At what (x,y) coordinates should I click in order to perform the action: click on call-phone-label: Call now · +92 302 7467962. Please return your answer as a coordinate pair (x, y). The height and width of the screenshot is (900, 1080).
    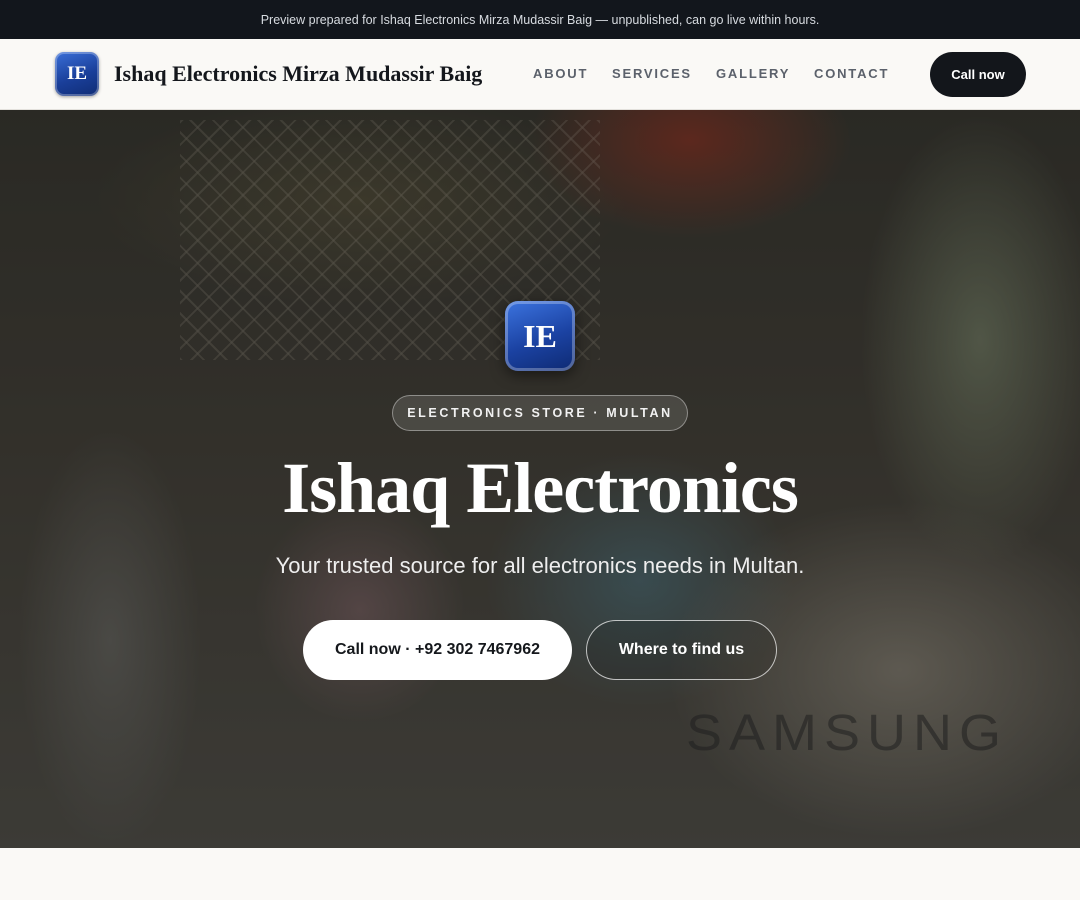
    Looking at the image, I should click on (437, 649).